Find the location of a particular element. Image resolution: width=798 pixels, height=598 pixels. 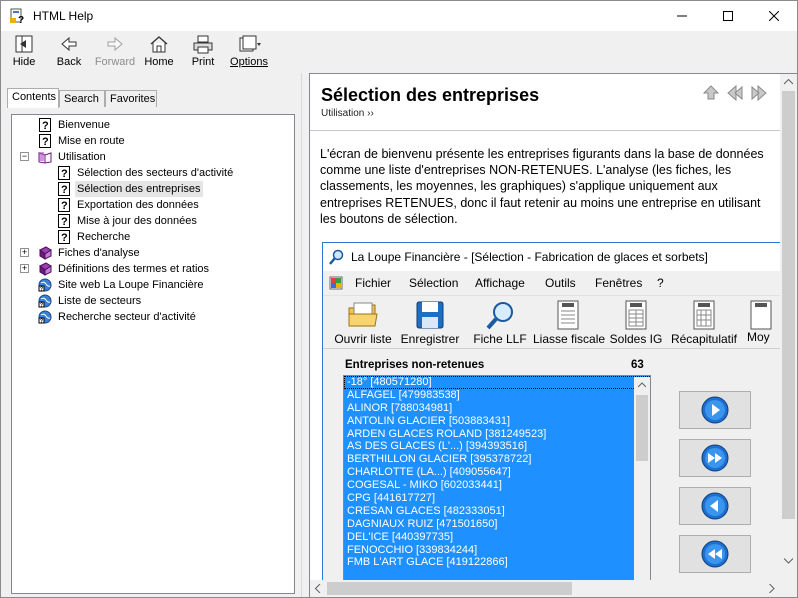

list-scroll-thumb is located at coordinates (642, 428).